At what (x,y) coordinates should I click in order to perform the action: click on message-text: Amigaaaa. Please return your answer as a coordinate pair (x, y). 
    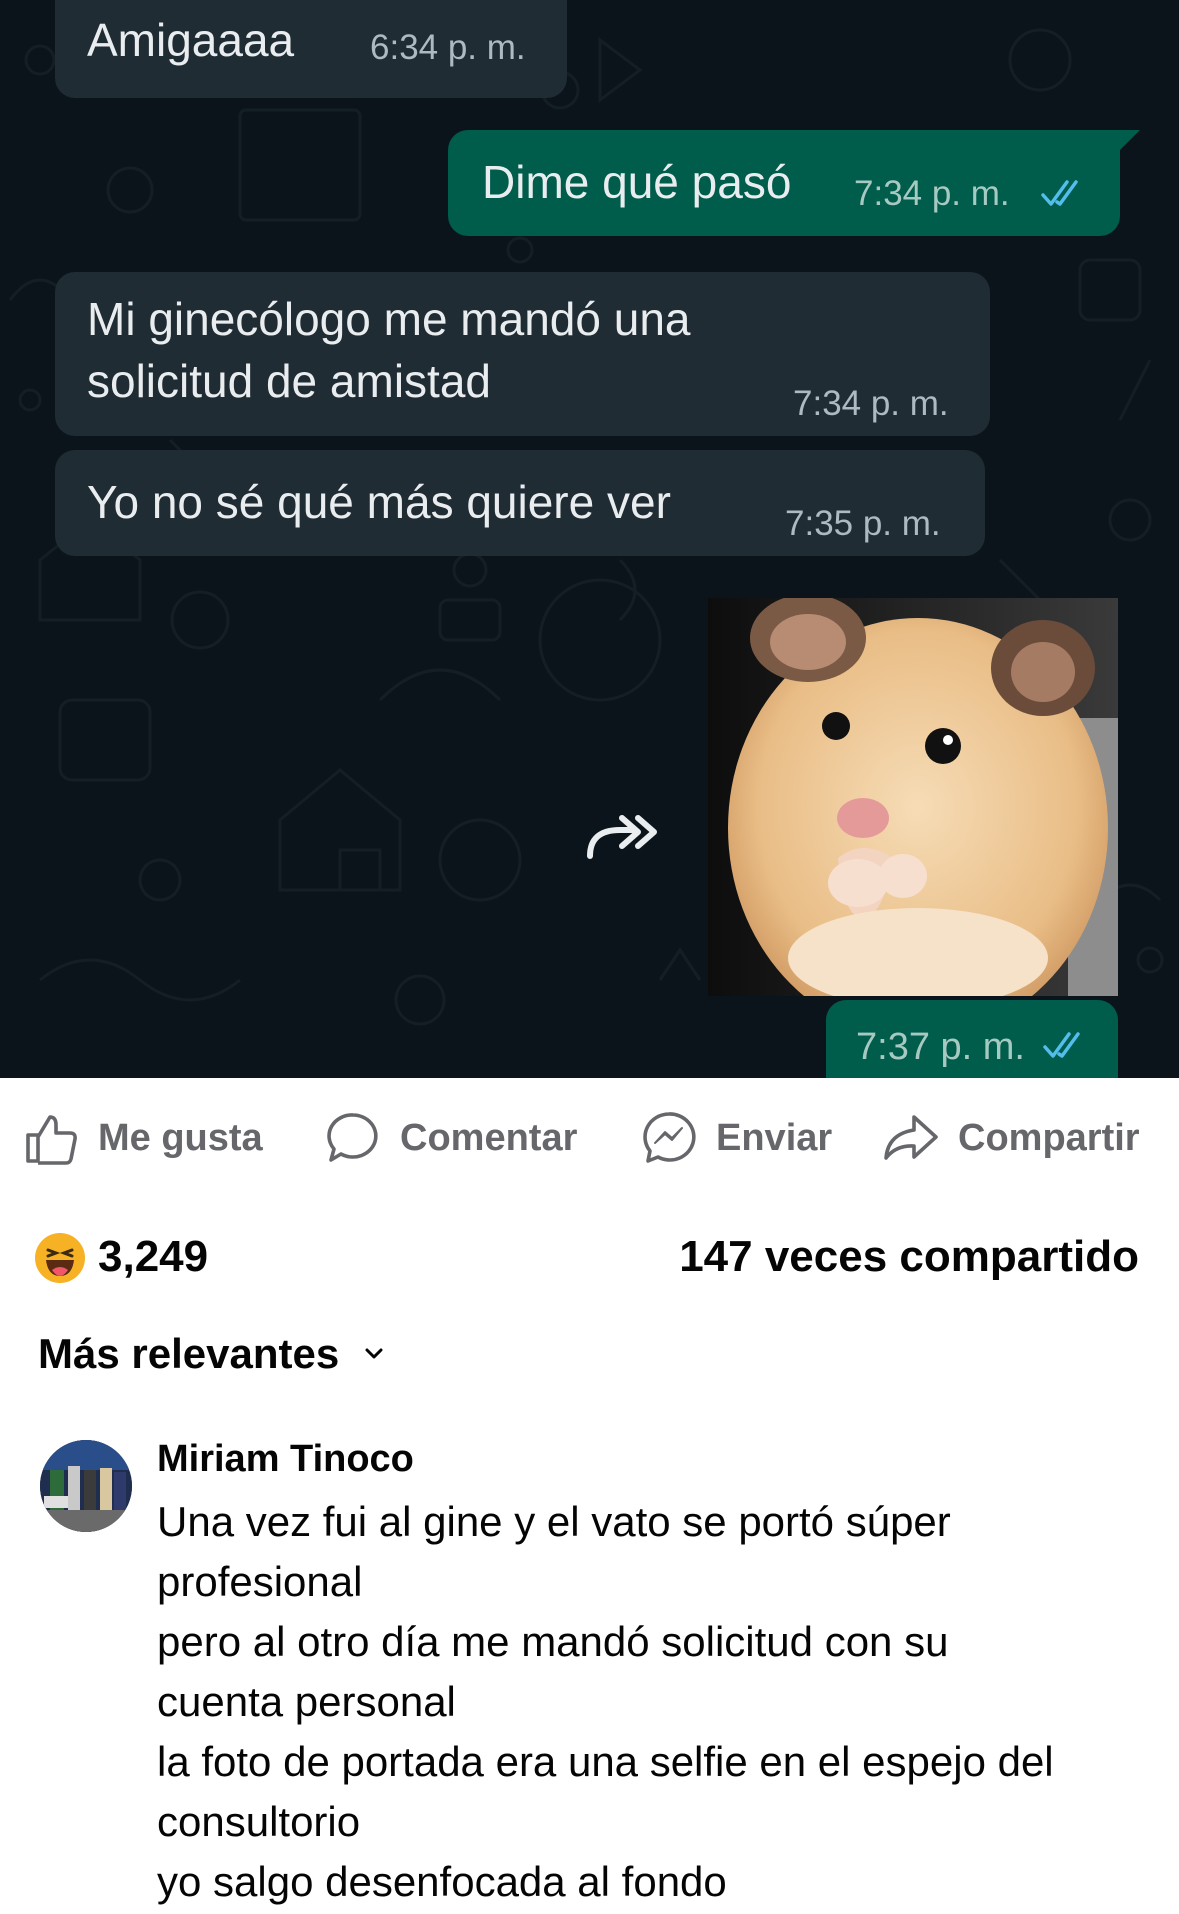
    Looking at the image, I should click on (191, 40).